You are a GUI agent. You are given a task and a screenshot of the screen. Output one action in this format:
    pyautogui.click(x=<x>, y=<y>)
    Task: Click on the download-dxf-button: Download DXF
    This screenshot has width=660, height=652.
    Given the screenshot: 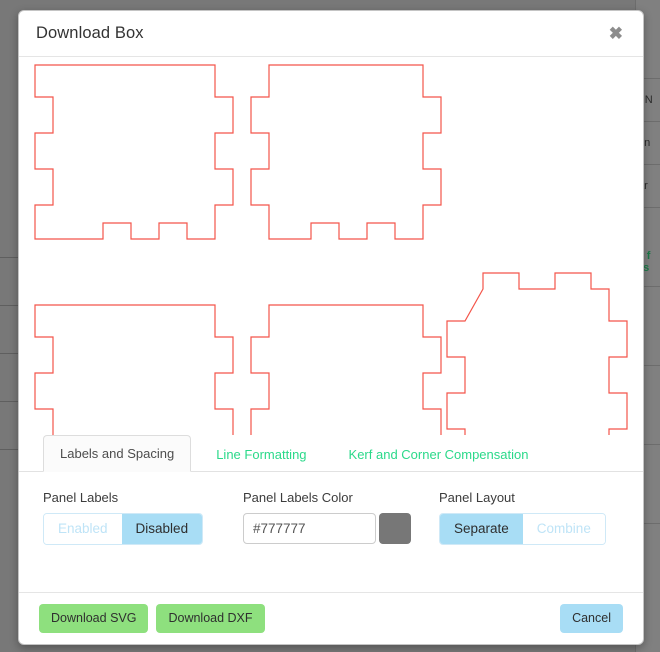 What is the action you would take?
    pyautogui.click(x=210, y=618)
    